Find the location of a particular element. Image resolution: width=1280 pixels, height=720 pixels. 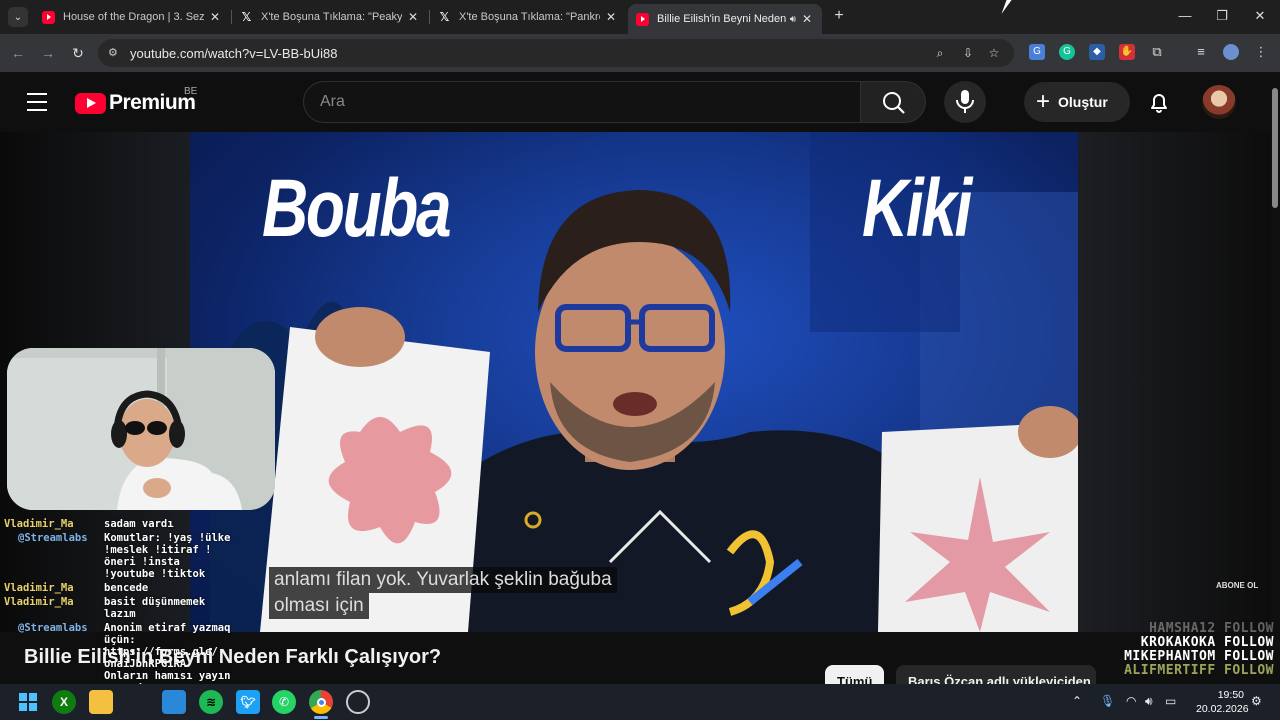

zoom-icon: ⌕ is located at coordinates (940, 53).